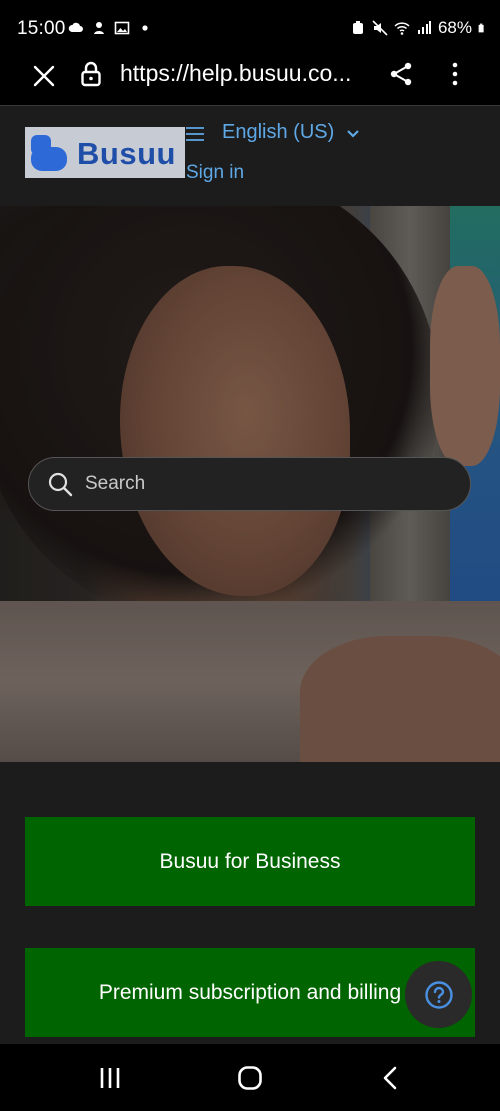 This screenshot has width=500, height=1111. What do you see at coordinates (481, 28) in the screenshot?
I see `battery-icon` at bounding box center [481, 28].